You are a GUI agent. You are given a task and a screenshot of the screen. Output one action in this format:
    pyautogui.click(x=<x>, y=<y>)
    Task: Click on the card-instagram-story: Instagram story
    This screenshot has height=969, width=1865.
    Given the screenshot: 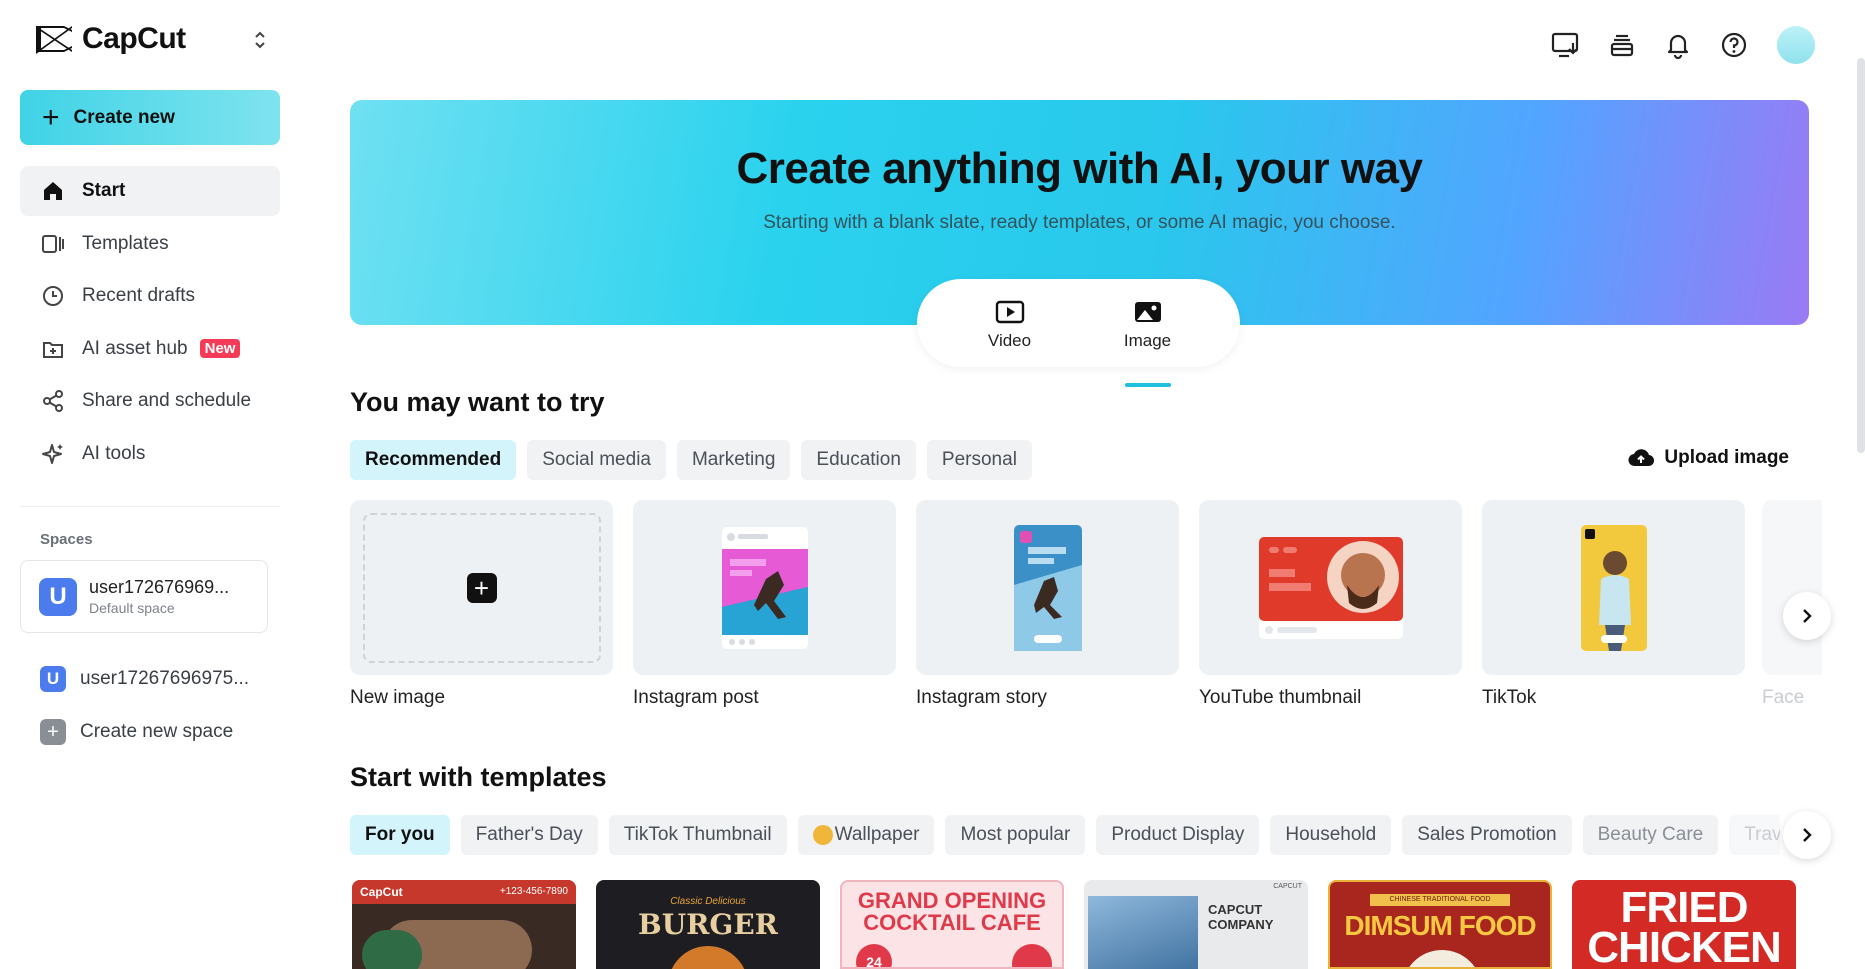 What is the action you would take?
    pyautogui.click(x=1047, y=604)
    